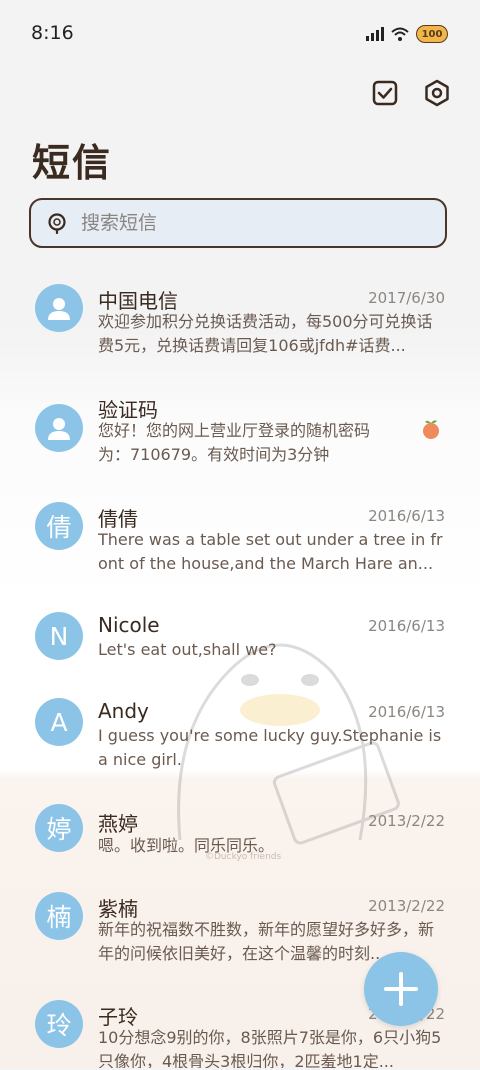  I want to click on contact-avatar: 倩, so click(59, 526).